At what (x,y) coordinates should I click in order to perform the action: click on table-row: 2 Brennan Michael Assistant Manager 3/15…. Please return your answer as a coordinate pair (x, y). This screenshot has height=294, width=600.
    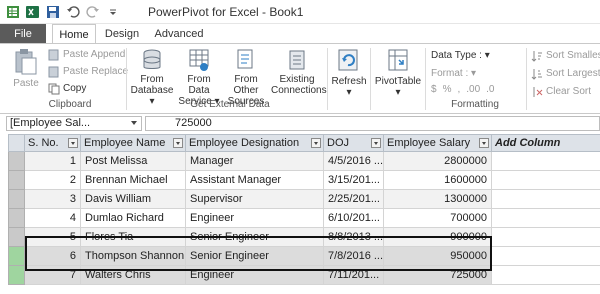
    Looking at the image, I should click on (304, 180).